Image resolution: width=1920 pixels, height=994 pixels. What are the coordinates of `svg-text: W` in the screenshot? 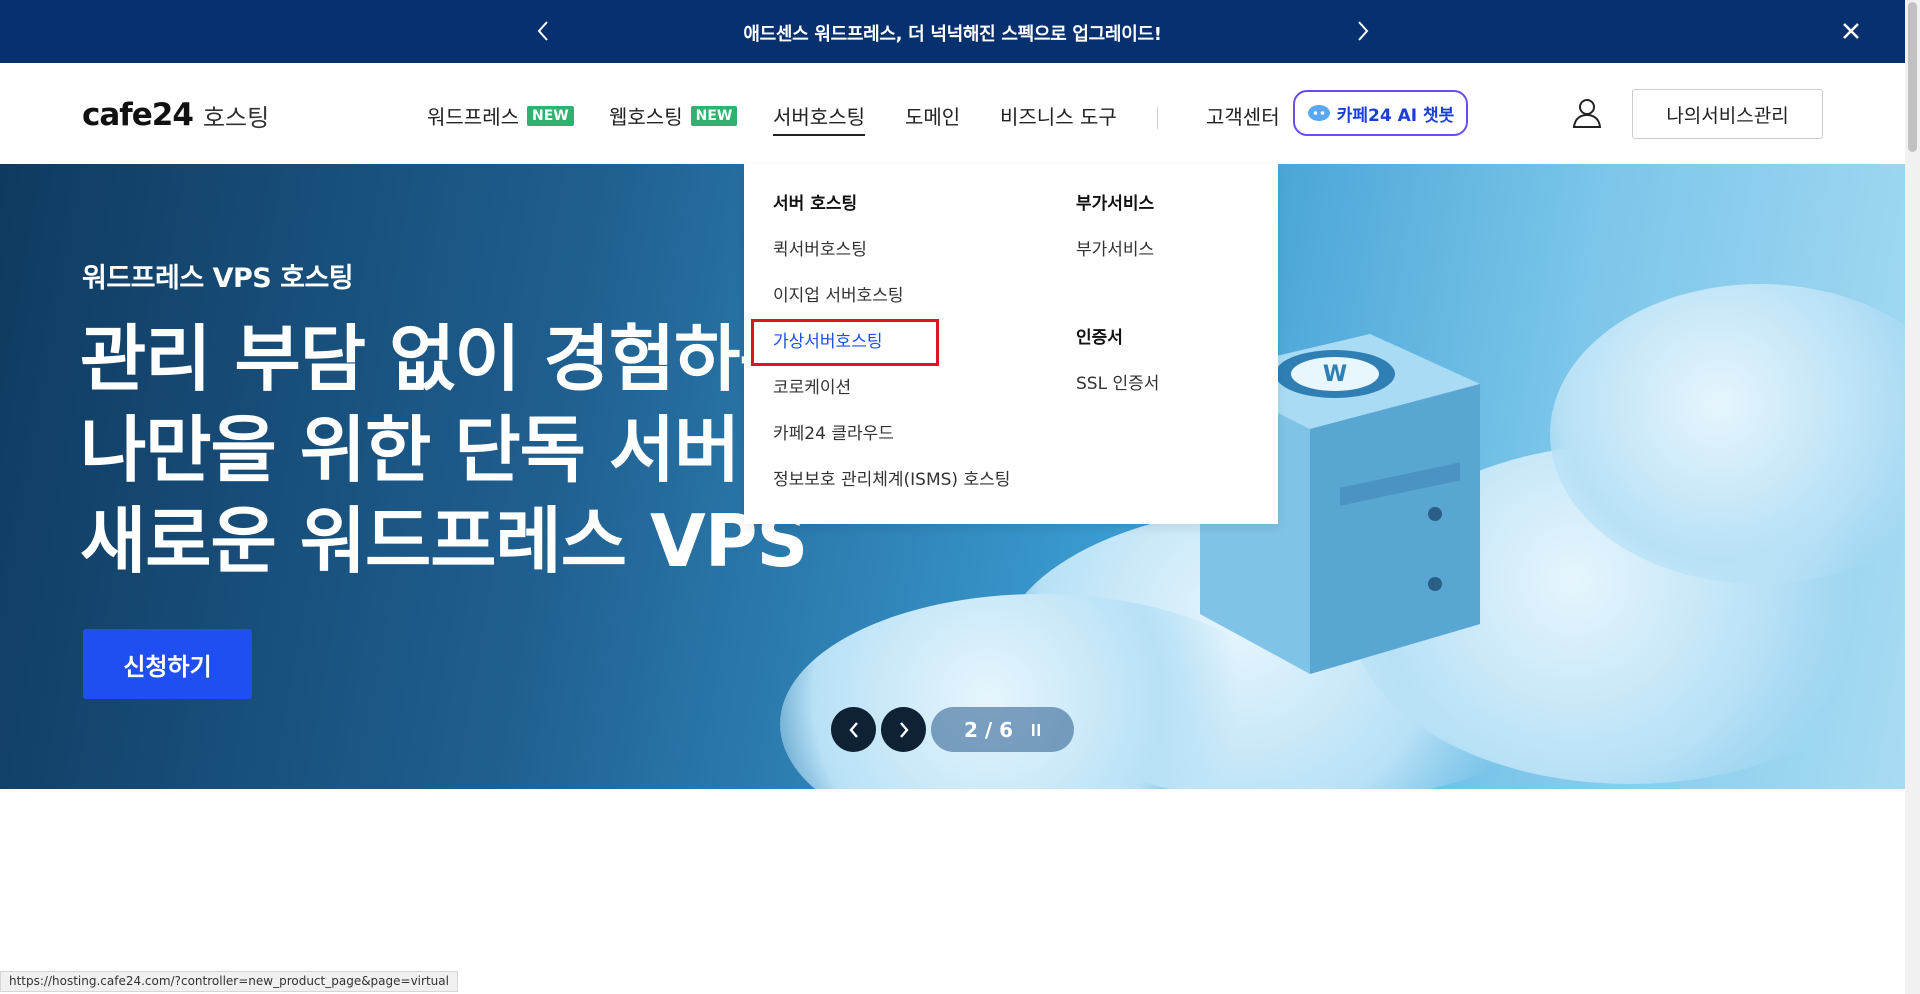 It's located at (1335, 374).